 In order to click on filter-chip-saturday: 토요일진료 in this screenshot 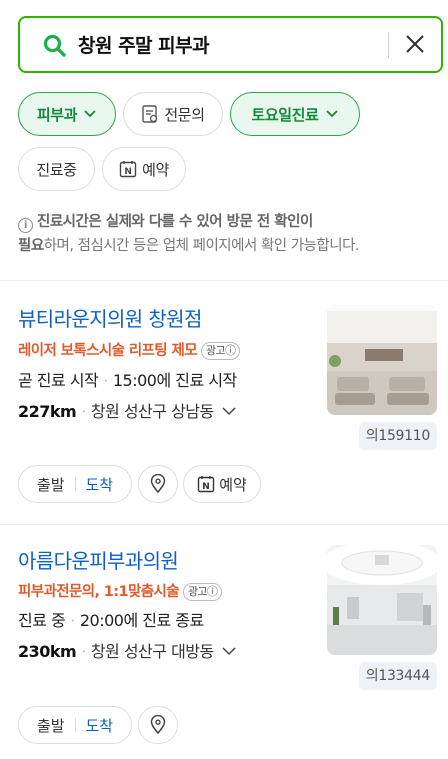, I will do `click(295, 114)`.